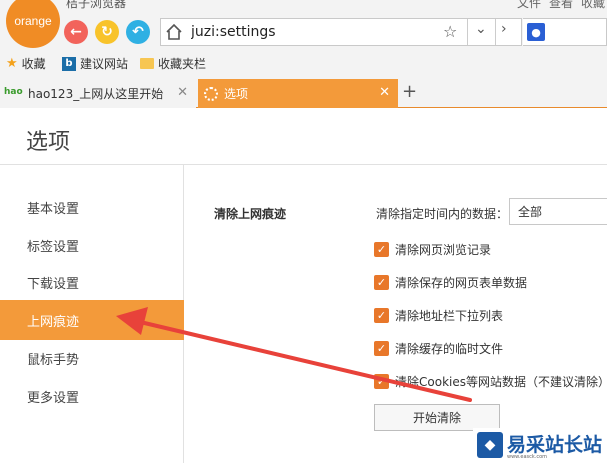 The image size is (607, 463). What do you see at coordinates (490, 445) in the screenshot?
I see `watermark-logo-icon: ◆` at bounding box center [490, 445].